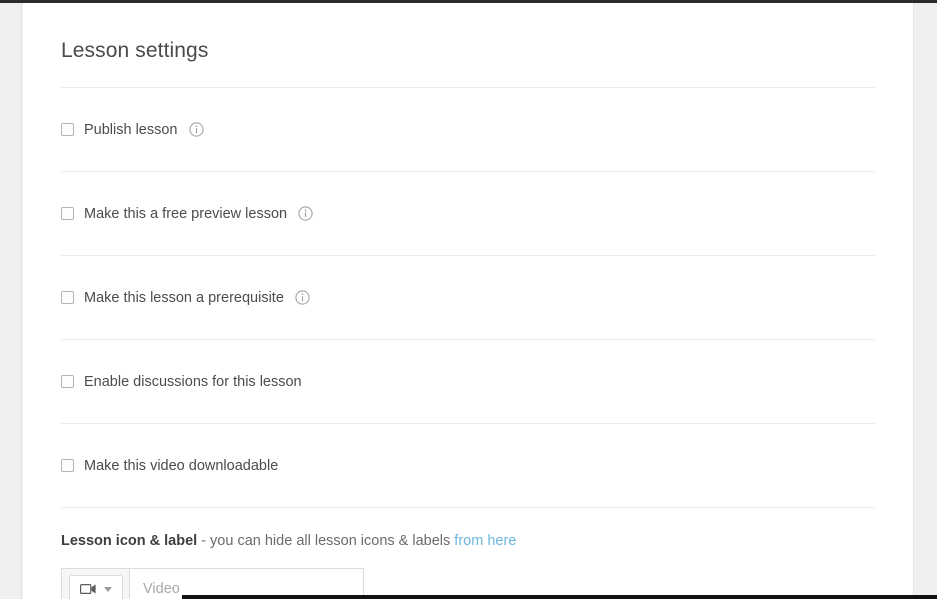  I want to click on page-title: Lesson settings, so click(135, 50).